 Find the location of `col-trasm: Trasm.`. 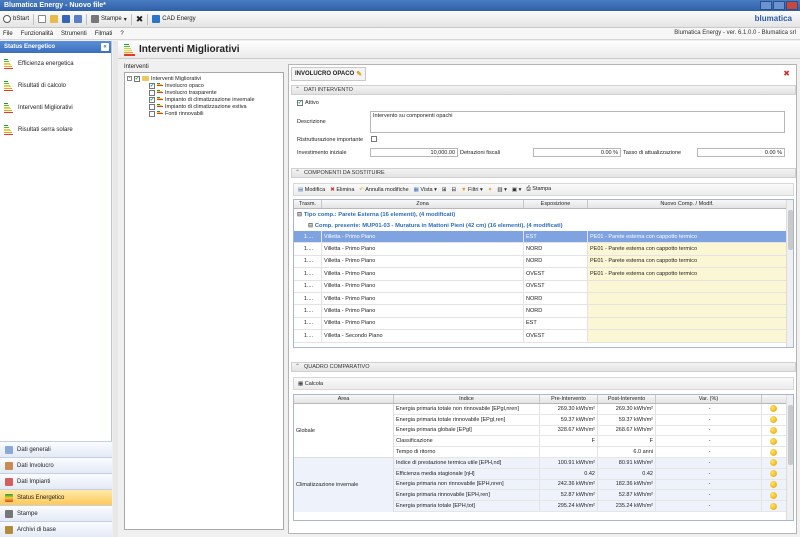

col-trasm: Trasm. is located at coordinates (308, 204).